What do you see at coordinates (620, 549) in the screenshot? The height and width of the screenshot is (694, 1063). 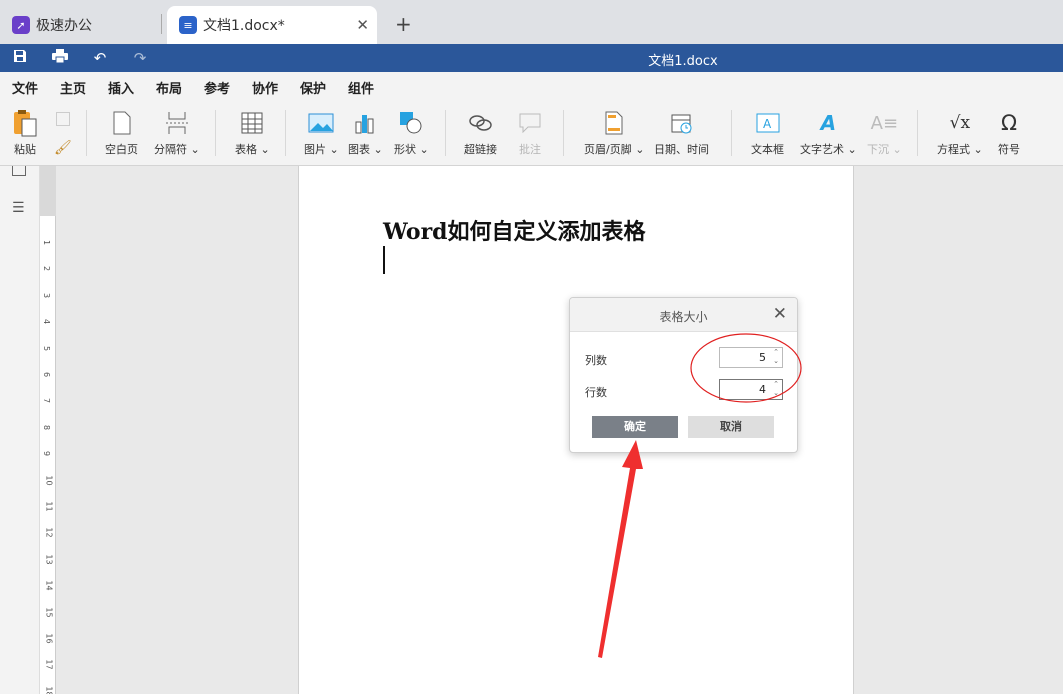 I see `pointer-arrow` at bounding box center [620, 549].